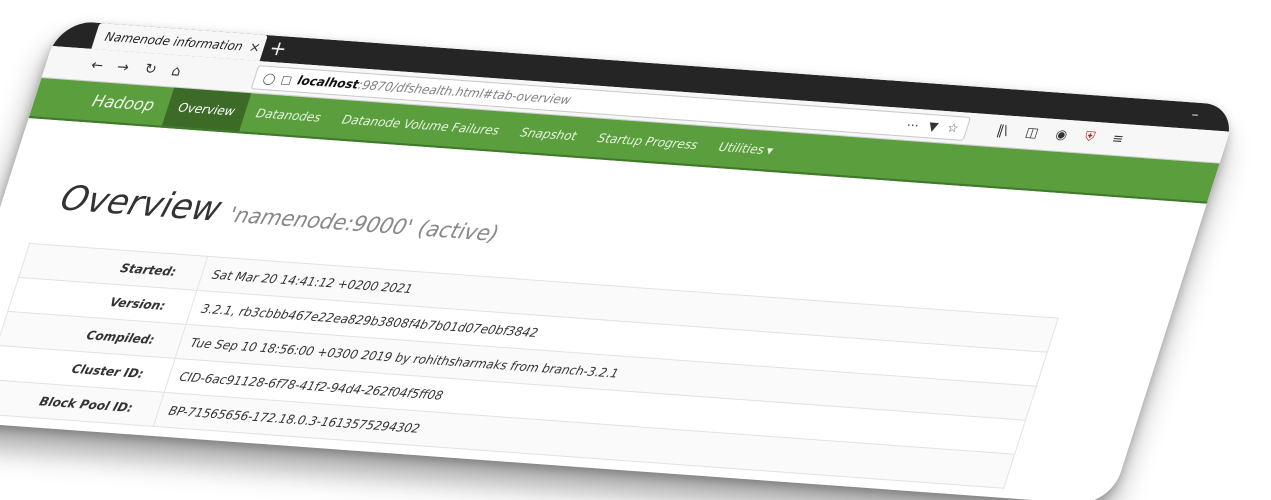  I want to click on nav-snapshot: Snapshot, so click(548, 135).